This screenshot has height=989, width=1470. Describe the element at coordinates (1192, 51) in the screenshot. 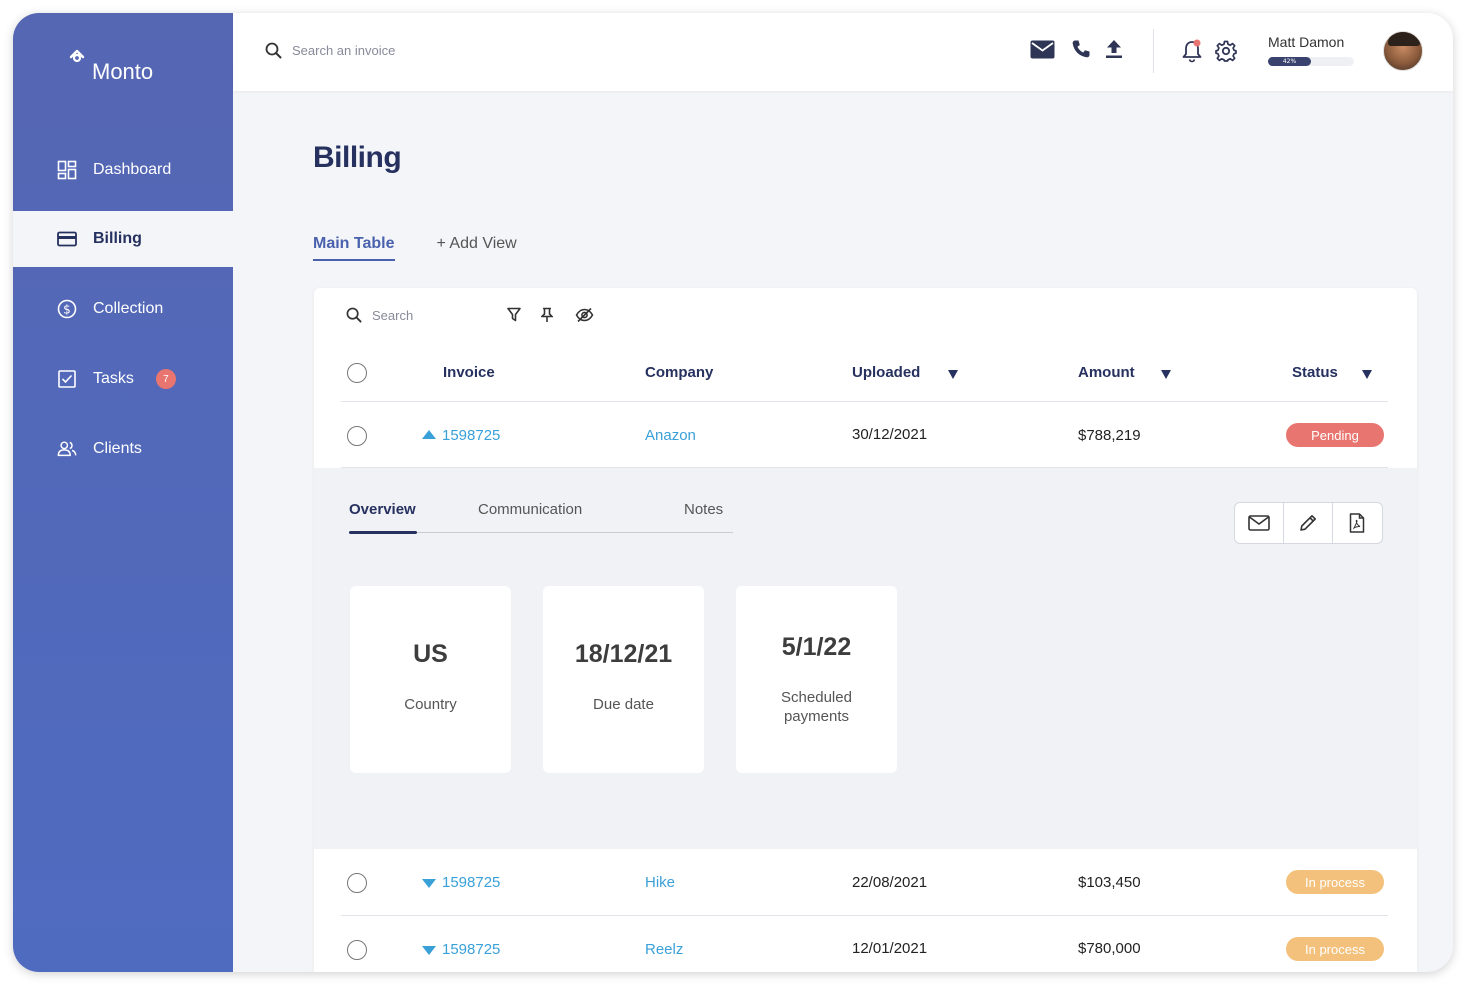

I see `bell-icon` at that location.